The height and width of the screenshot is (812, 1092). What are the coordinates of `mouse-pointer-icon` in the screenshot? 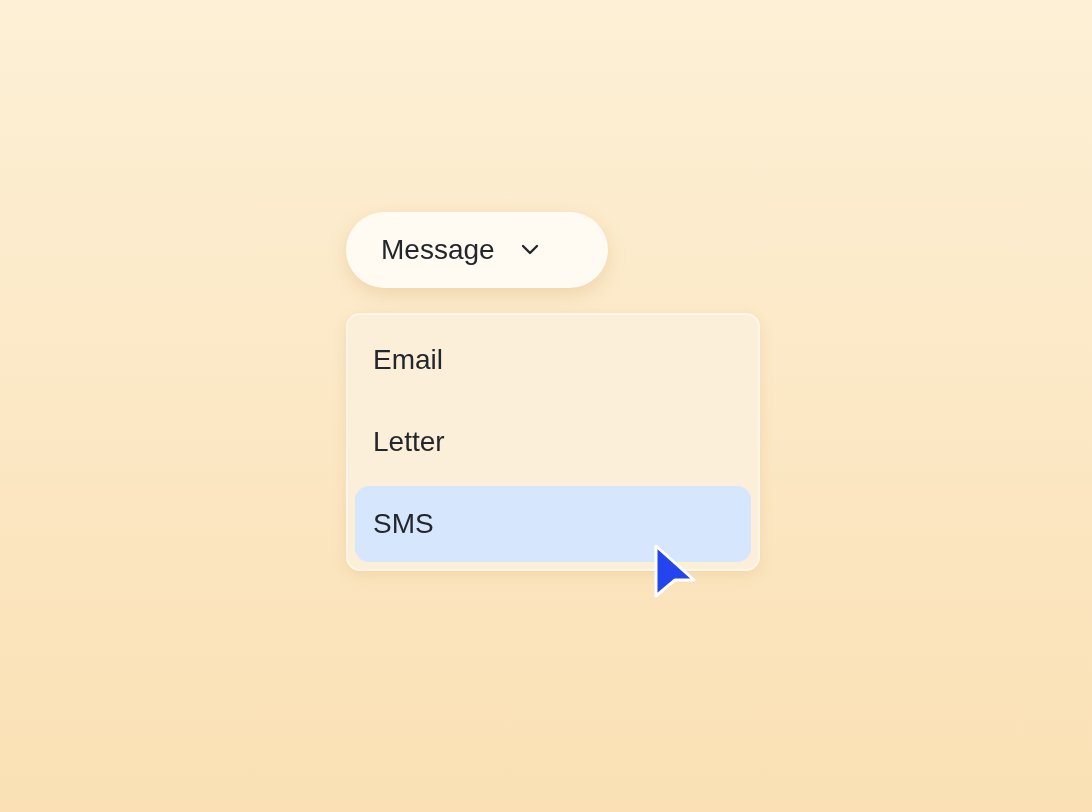 It's located at (675, 571).